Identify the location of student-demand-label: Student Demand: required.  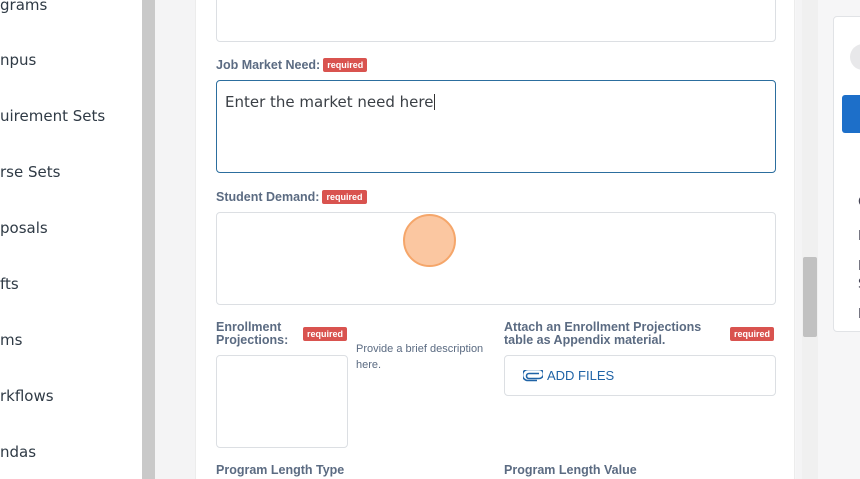
(291, 197).